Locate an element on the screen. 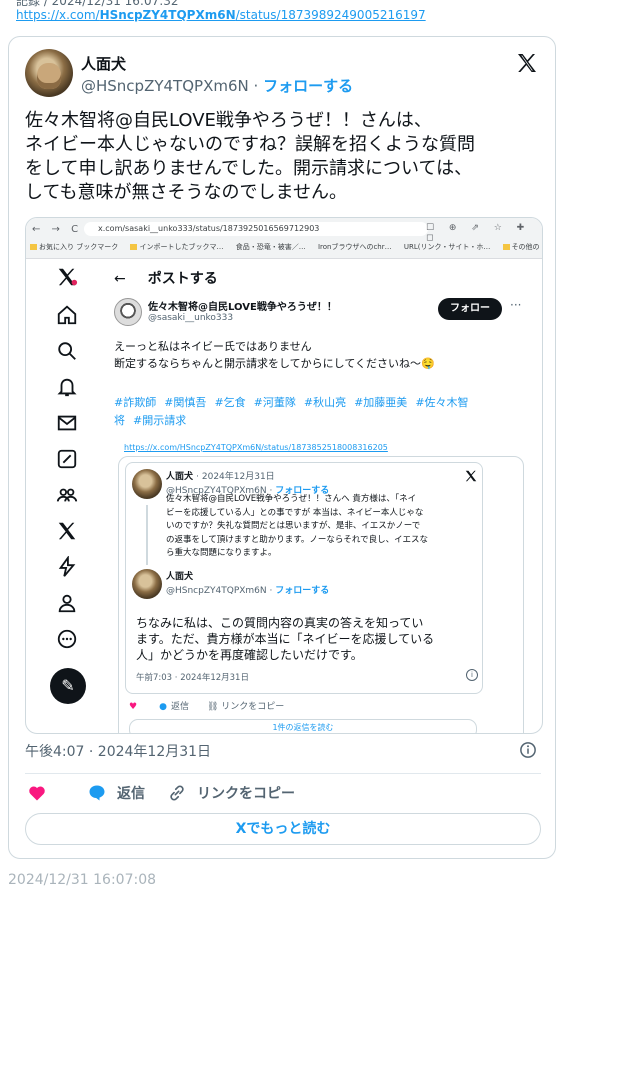  info-icon is located at coordinates (528, 750).